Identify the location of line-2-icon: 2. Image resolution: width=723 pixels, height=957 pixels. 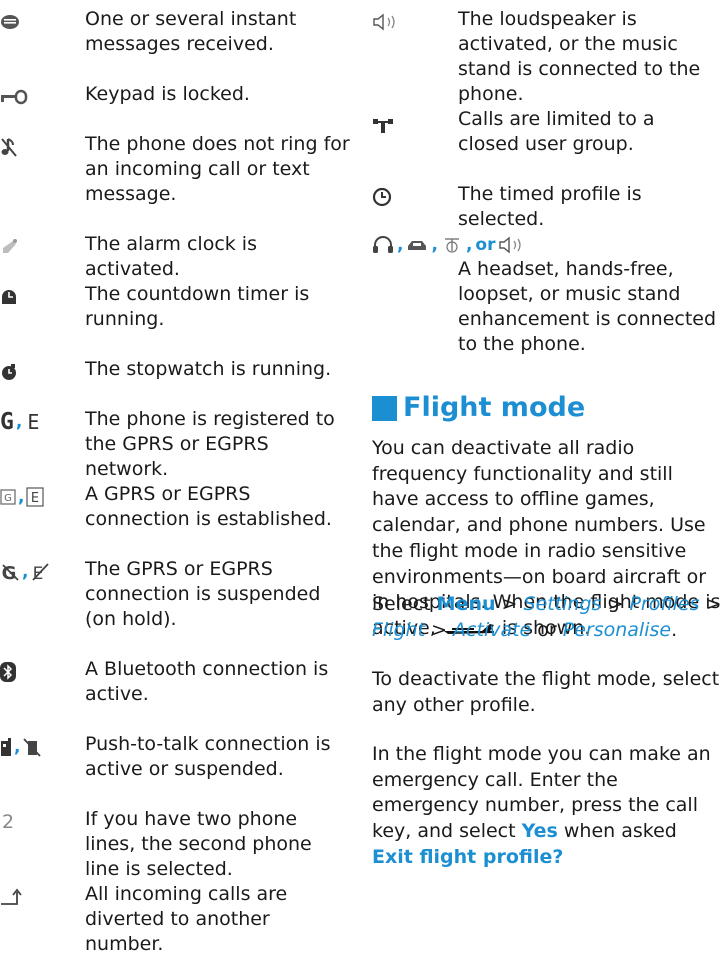
(8, 822).